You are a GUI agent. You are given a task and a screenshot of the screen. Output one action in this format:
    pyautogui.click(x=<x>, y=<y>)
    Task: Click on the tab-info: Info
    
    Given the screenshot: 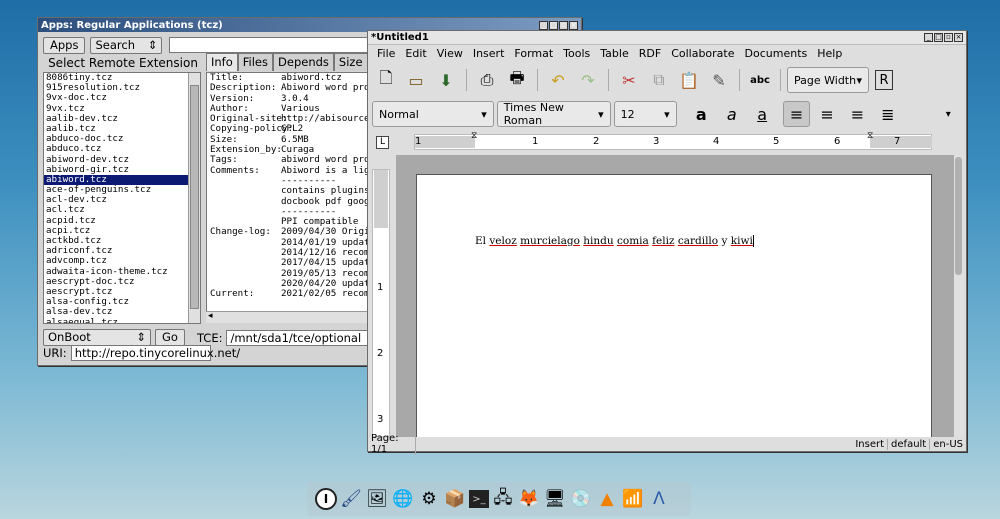 What is the action you would take?
    pyautogui.click(x=222, y=62)
    